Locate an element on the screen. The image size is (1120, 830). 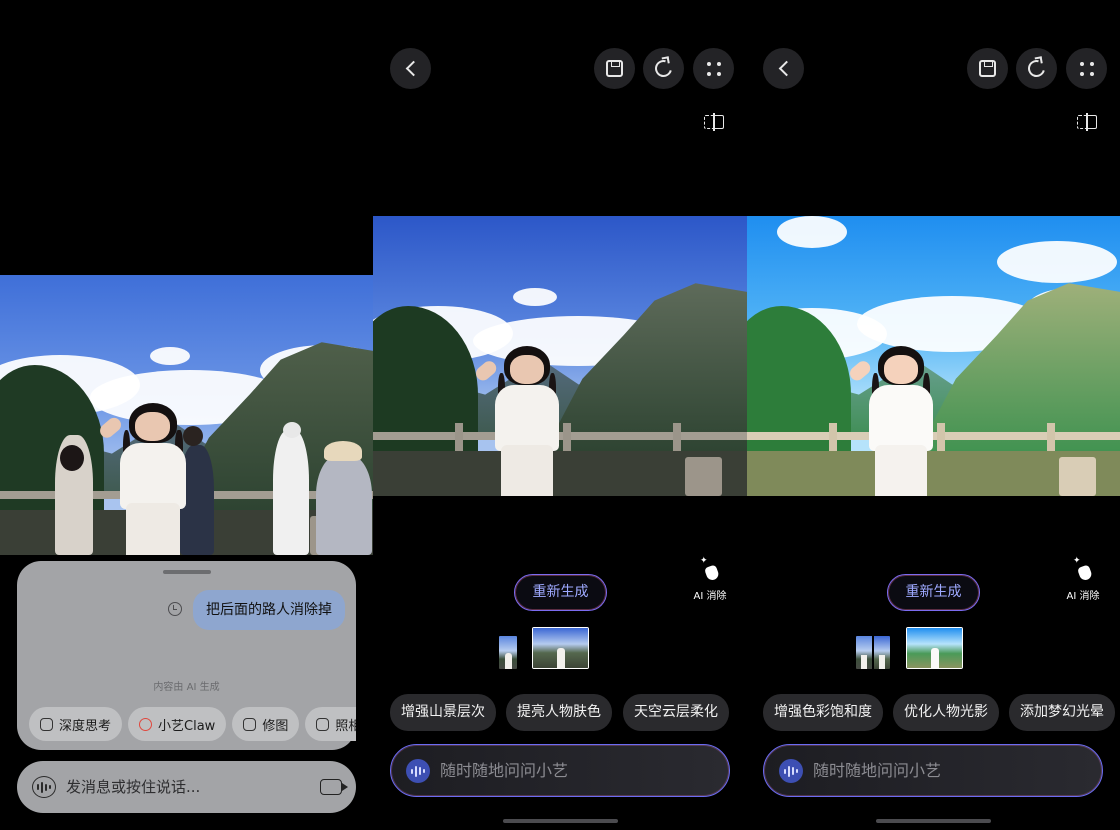
edited-photo-anime is located at coordinates (933, 356).